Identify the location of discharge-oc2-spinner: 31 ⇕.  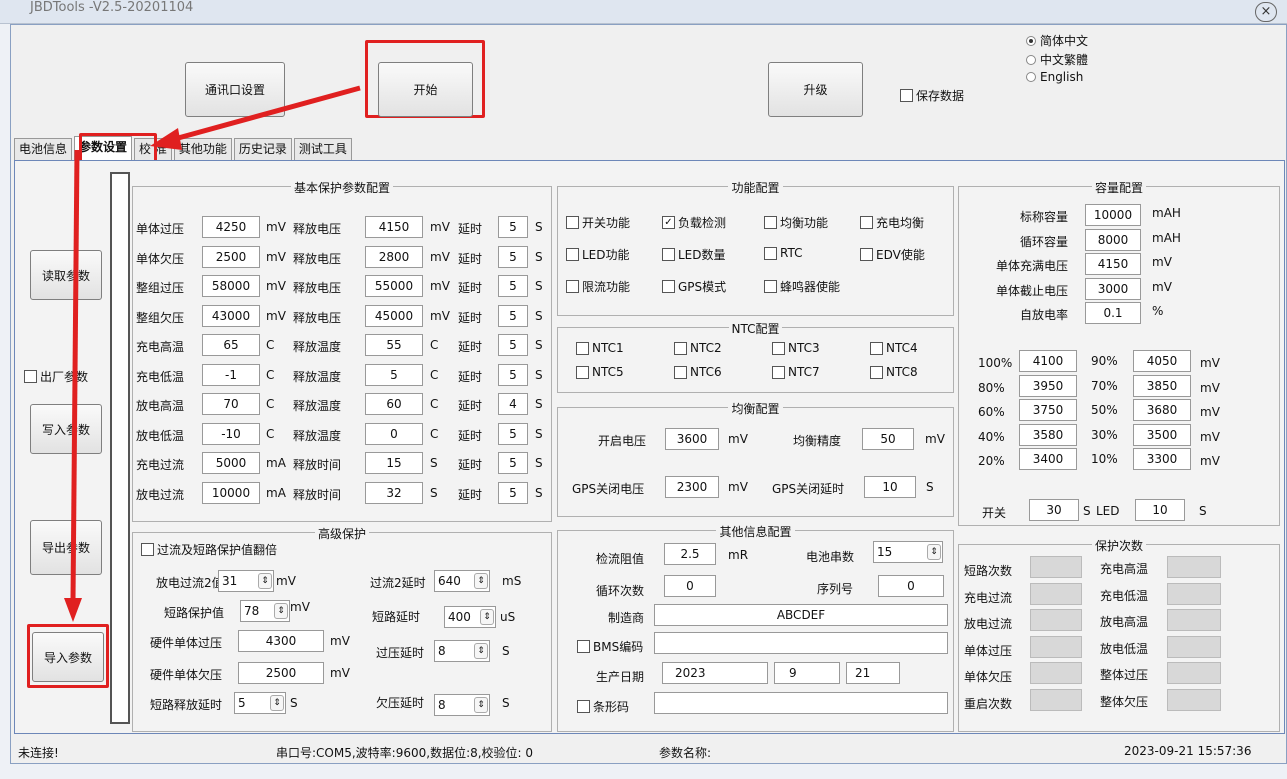
(246, 581).